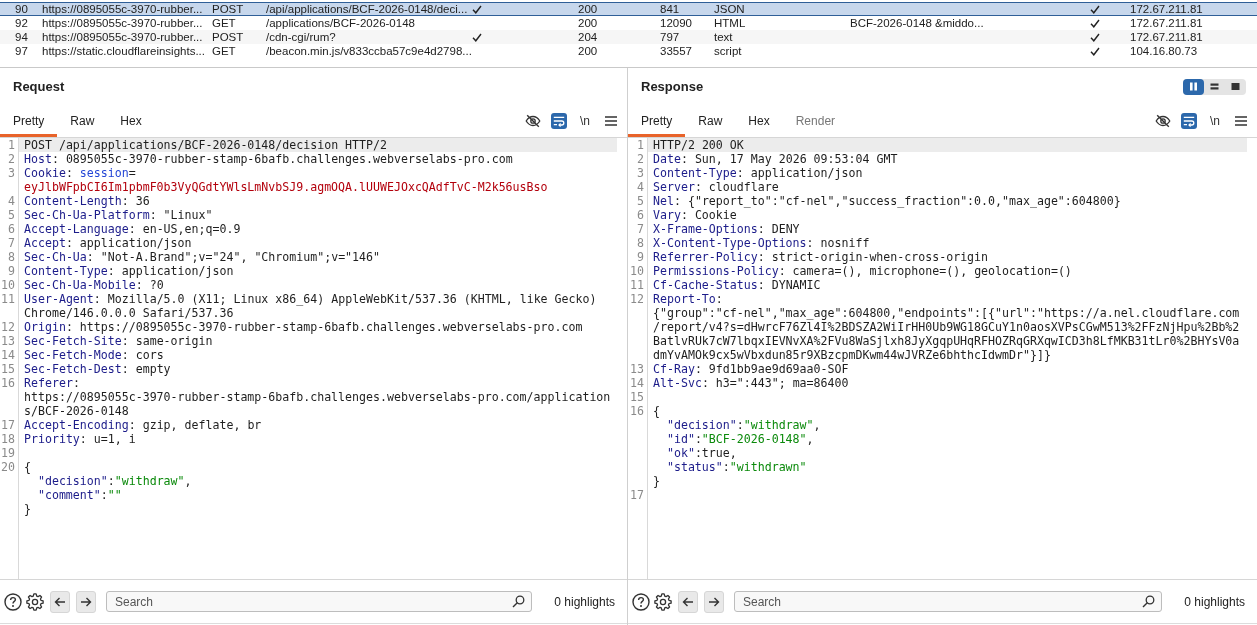 The image size is (1257, 625). I want to click on code-line: Referrer-Policy: strict-origin-when-cross-origin, so click(821, 257).